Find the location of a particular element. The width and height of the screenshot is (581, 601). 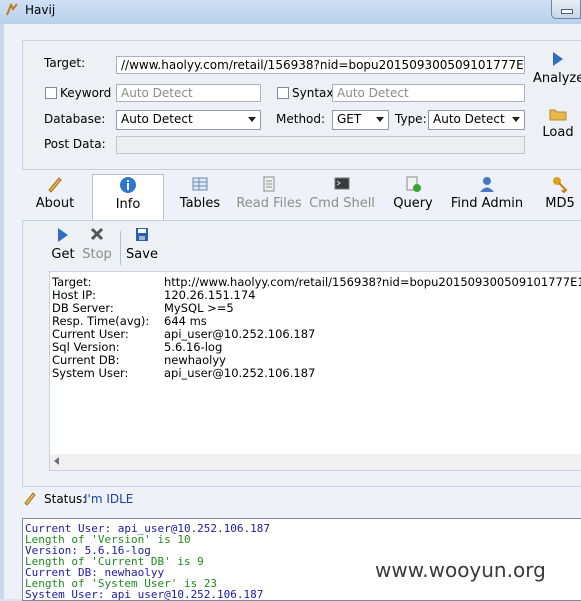

tab-find-admin: Find Admin is located at coordinates (487, 196).